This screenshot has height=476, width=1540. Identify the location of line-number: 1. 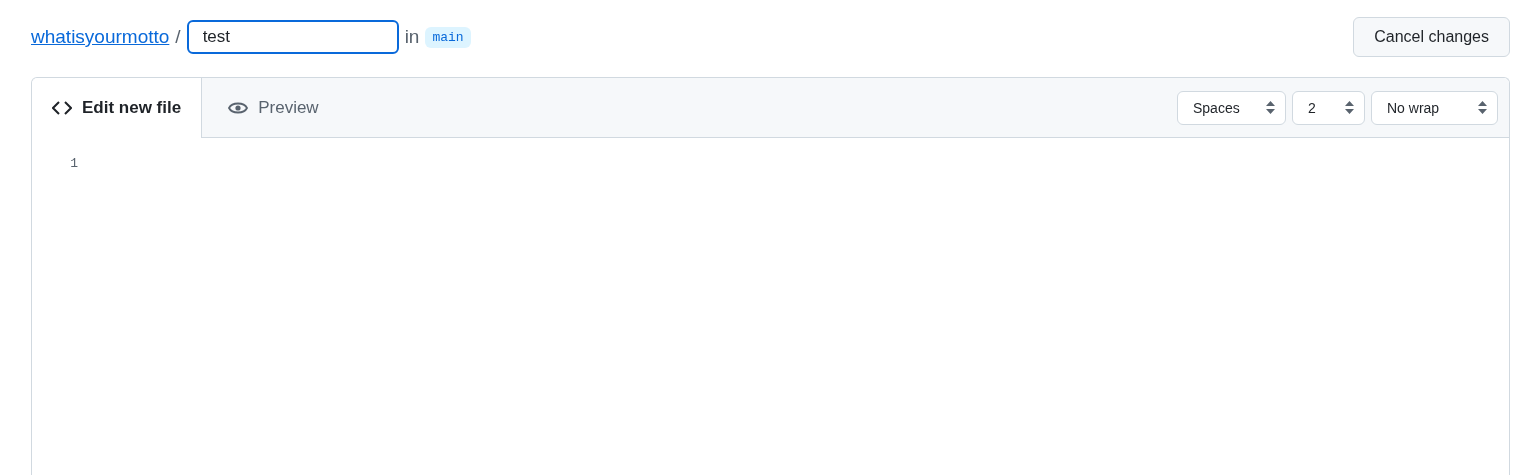
(73, 163).